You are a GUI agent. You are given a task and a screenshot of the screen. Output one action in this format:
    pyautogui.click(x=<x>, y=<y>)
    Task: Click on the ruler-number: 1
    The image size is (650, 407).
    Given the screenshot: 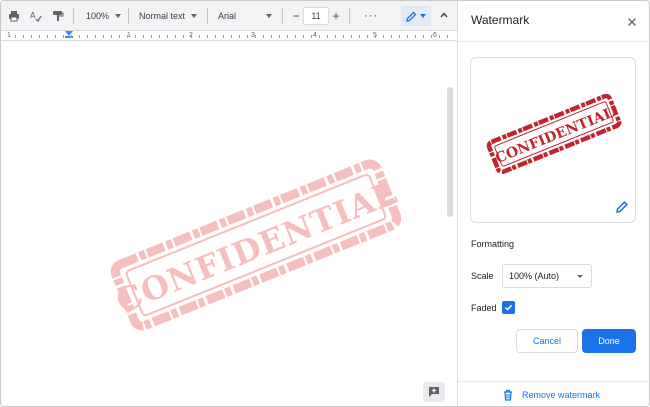 What is the action you would take?
    pyautogui.click(x=9, y=35)
    